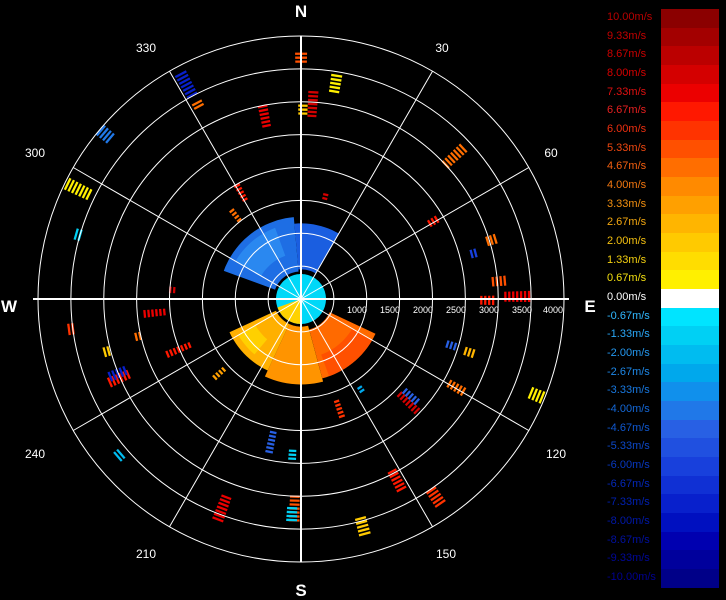 This screenshot has height=600, width=726. I want to click on colorbar-row: 4.00m/s, so click(662, 186).